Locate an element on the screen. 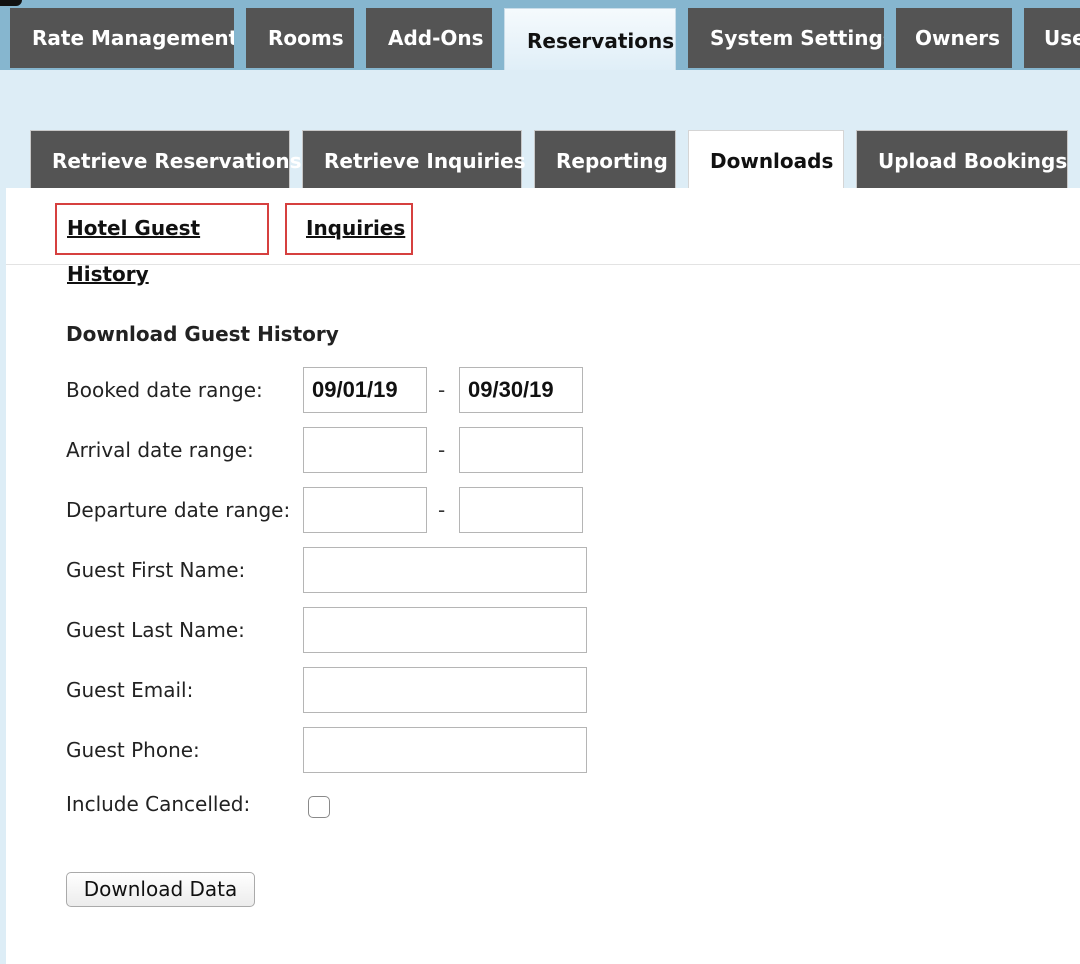 Image resolution: width=1080 pixels, height=964 pixels. form-heading: Download Guest History is located at coordinates (202, 334).